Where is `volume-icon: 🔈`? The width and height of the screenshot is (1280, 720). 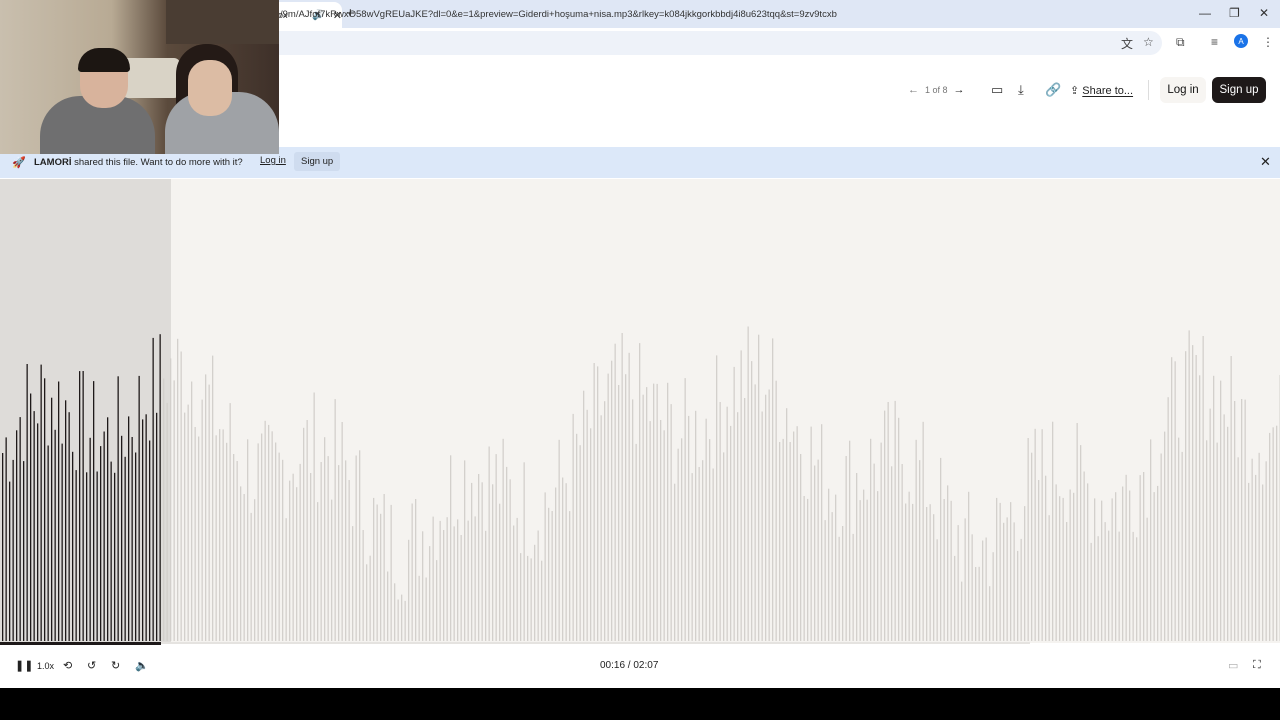 volume-icon: 🔈 is located at coordinates (142, 665).